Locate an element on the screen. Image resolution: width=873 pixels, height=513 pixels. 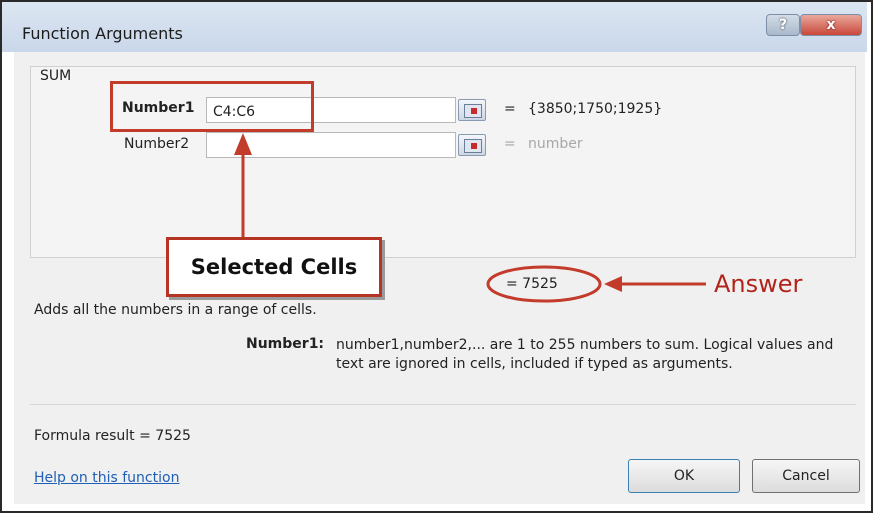
ok-button: OK is located at coordinates (684, 476).